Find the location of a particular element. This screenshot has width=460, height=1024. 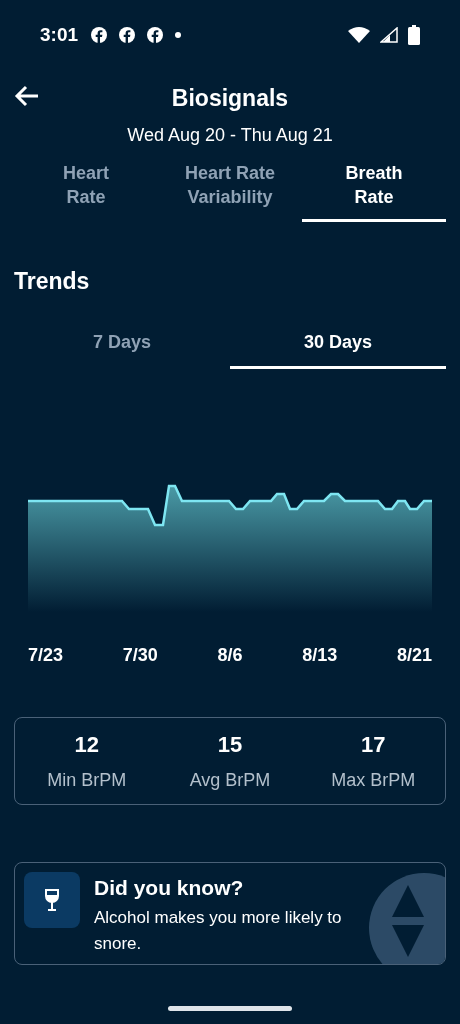

stat-label: Min BrPM is located at coordinates (87, 780).